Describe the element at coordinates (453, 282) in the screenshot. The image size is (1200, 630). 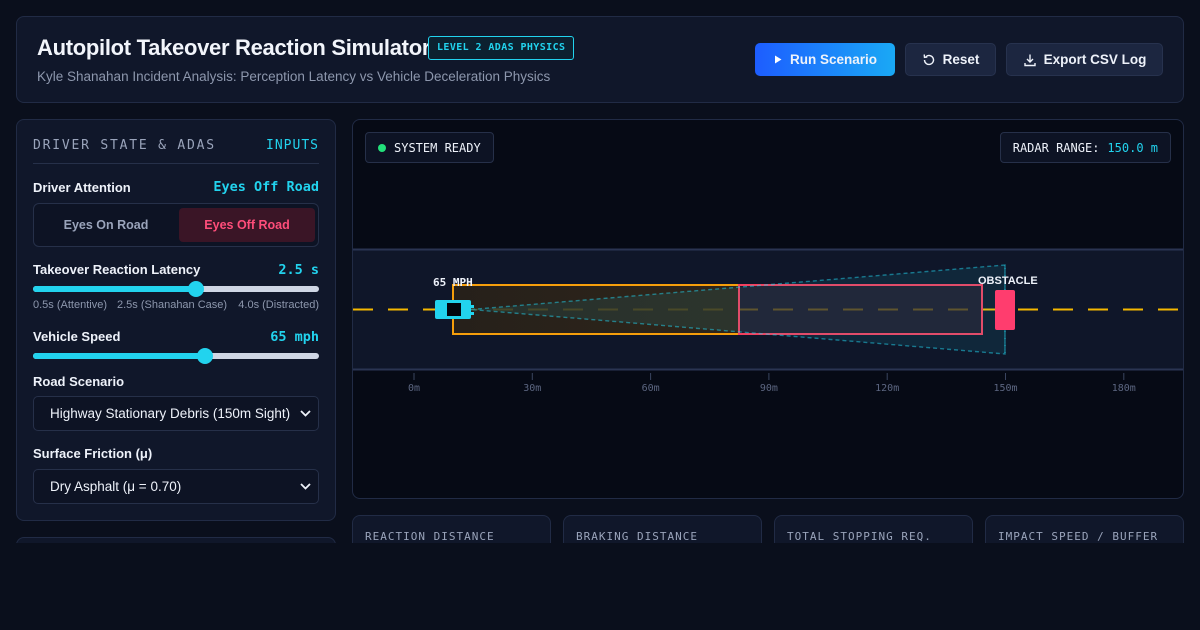
I see `speed-readout: 65 MPH` at that location.